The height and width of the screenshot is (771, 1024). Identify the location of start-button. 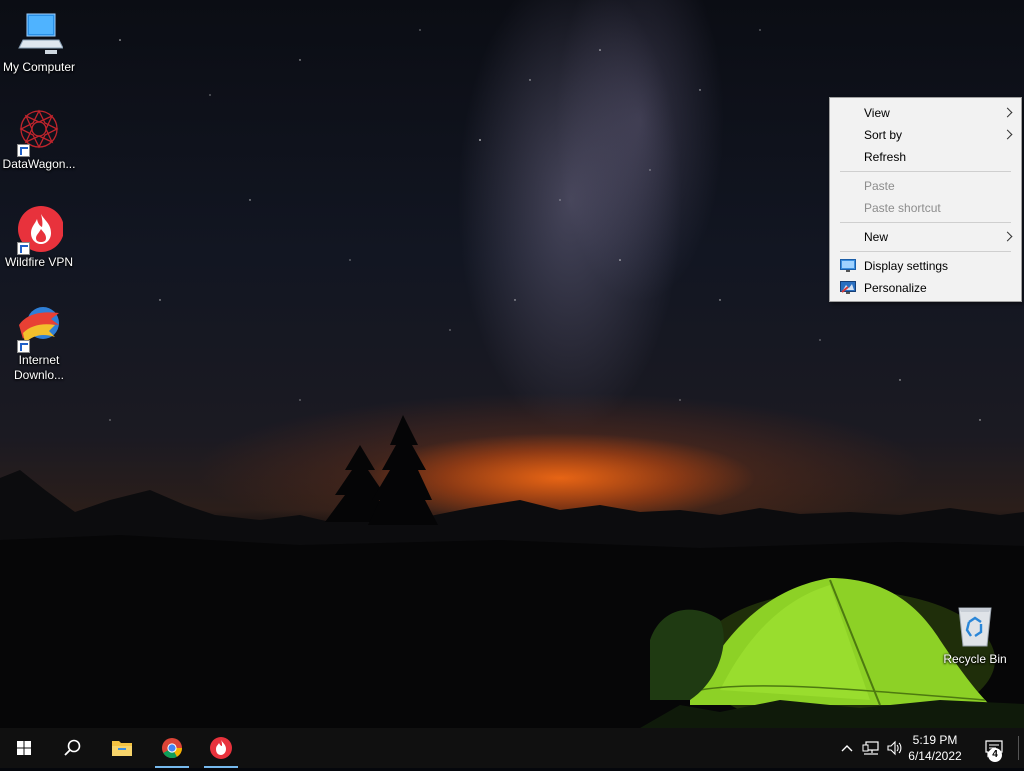
(24, 748).